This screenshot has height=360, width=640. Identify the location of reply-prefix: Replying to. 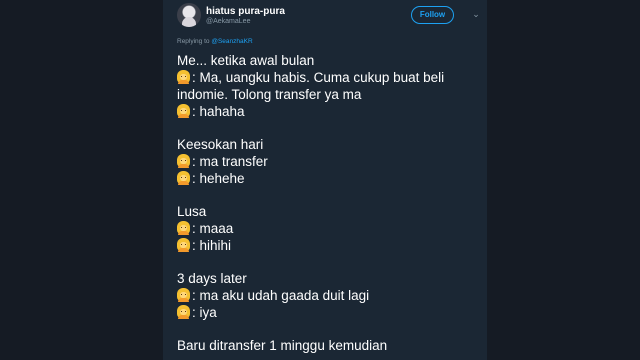
(193, 41).